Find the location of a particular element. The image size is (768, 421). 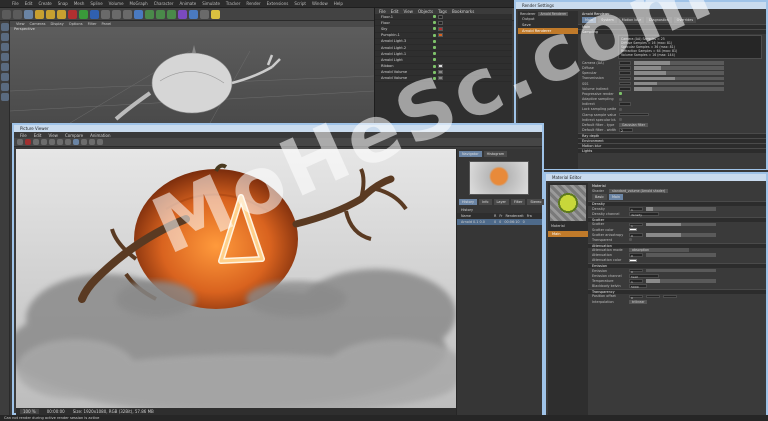

tab-history: History is located at coordinates (468, 202).